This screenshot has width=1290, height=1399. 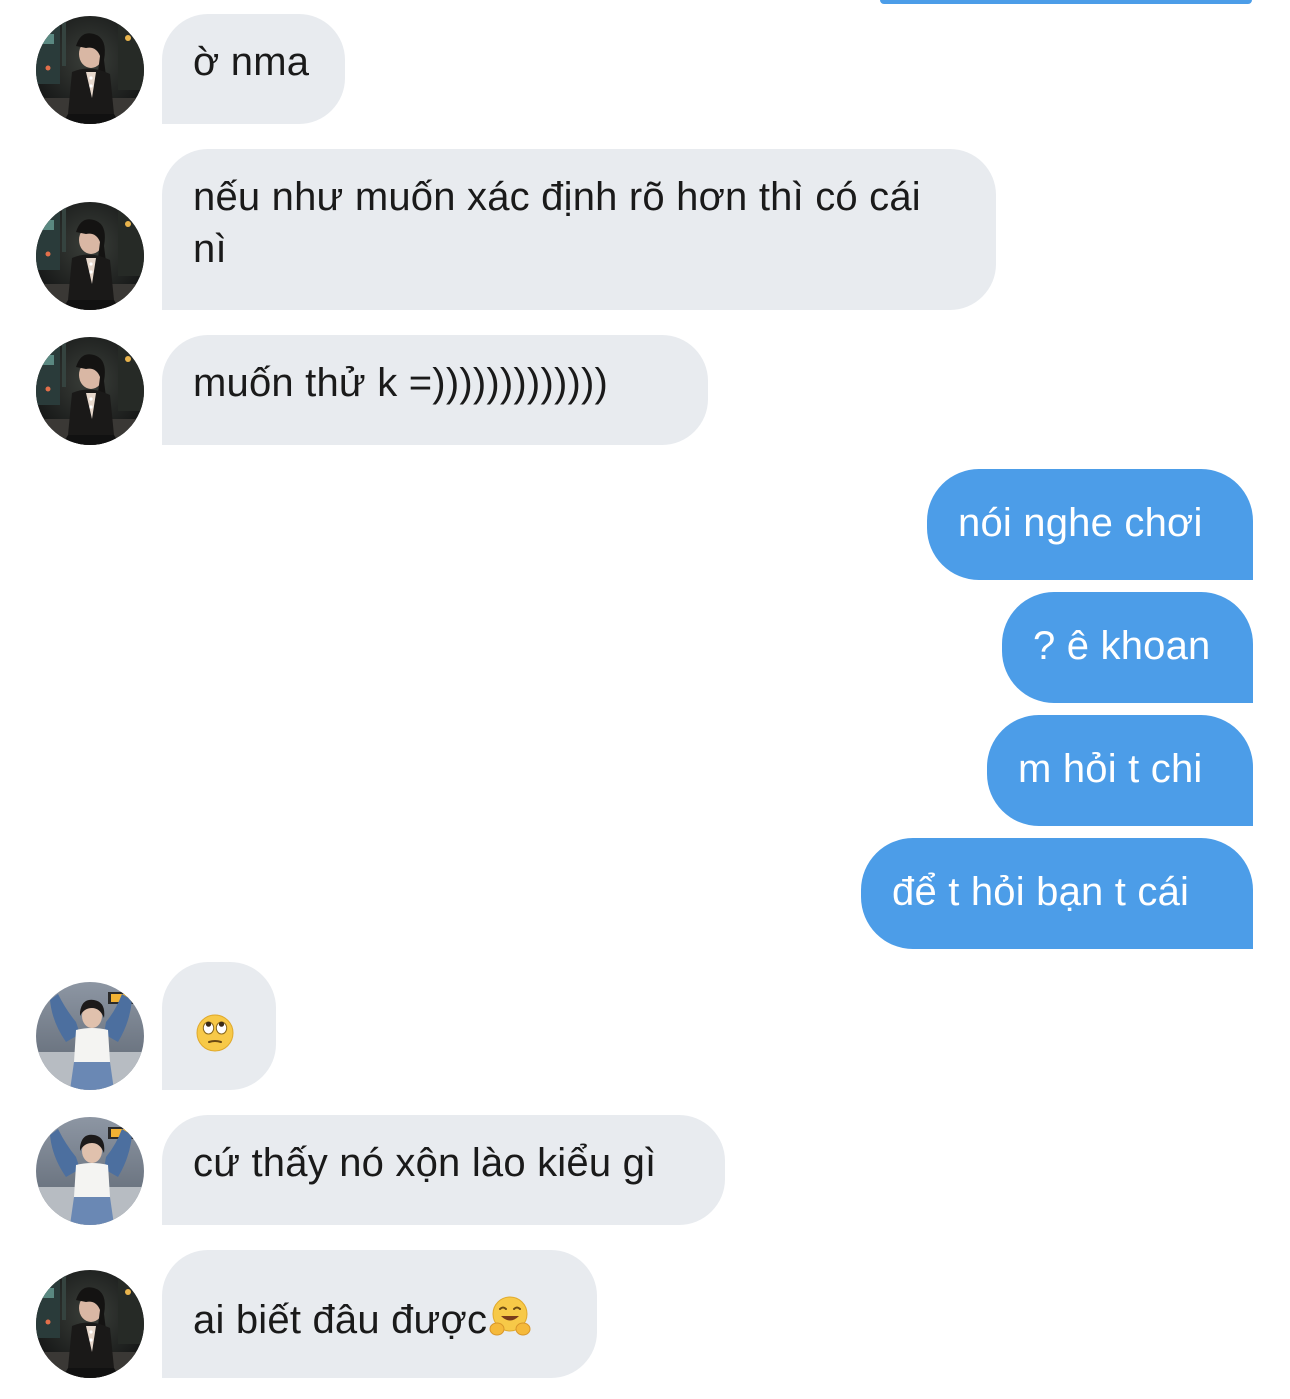 What do you see at coordinates (340, 1320) in the screenshot?
I see `message-text: ai biết đâu được` at bounding box center [340, 1320].